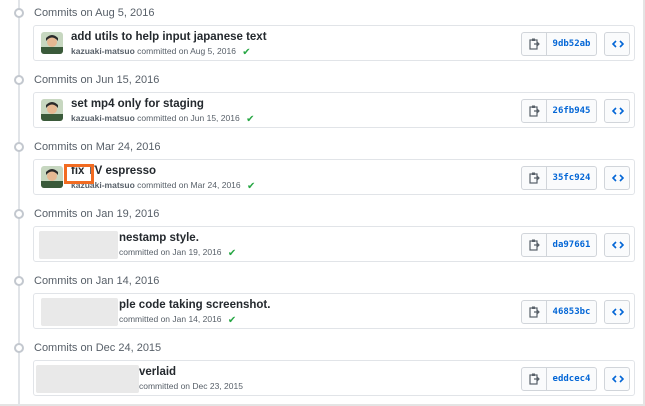  I want to click on sha-link: 46853bc, so click(571, 312).